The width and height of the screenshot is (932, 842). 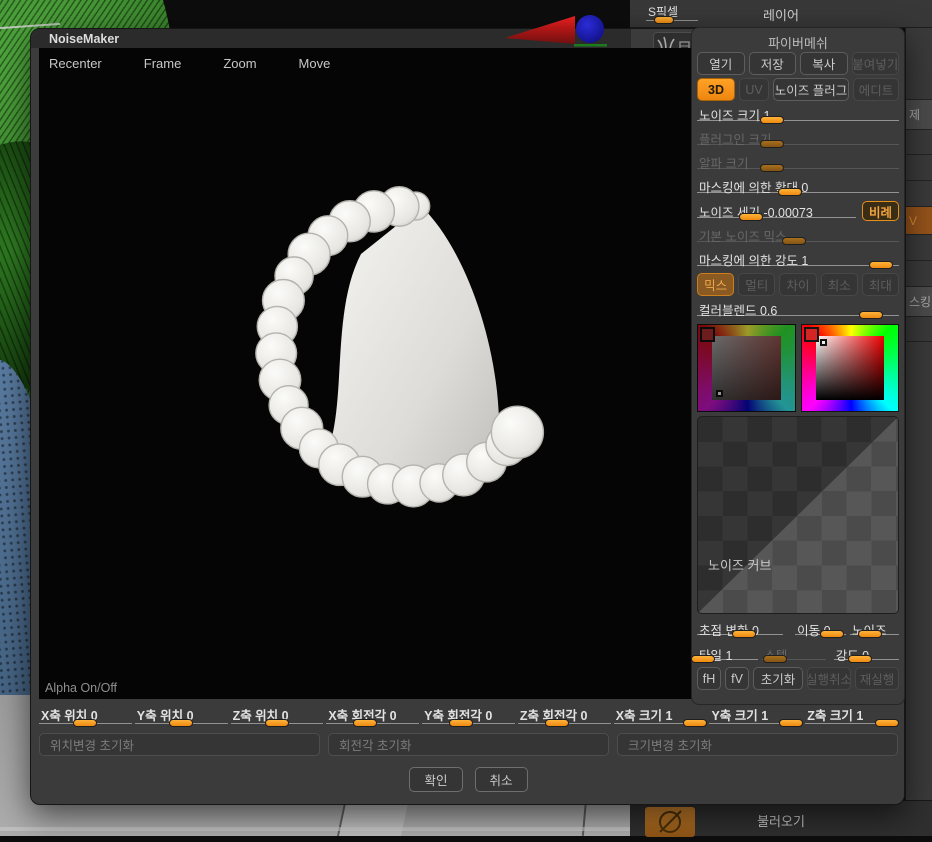 What do you see at coordinates (798, 515) in the screenshot?
I see `noise-curve-editor: 노이즈 커브` at bounding box center [798, 515].